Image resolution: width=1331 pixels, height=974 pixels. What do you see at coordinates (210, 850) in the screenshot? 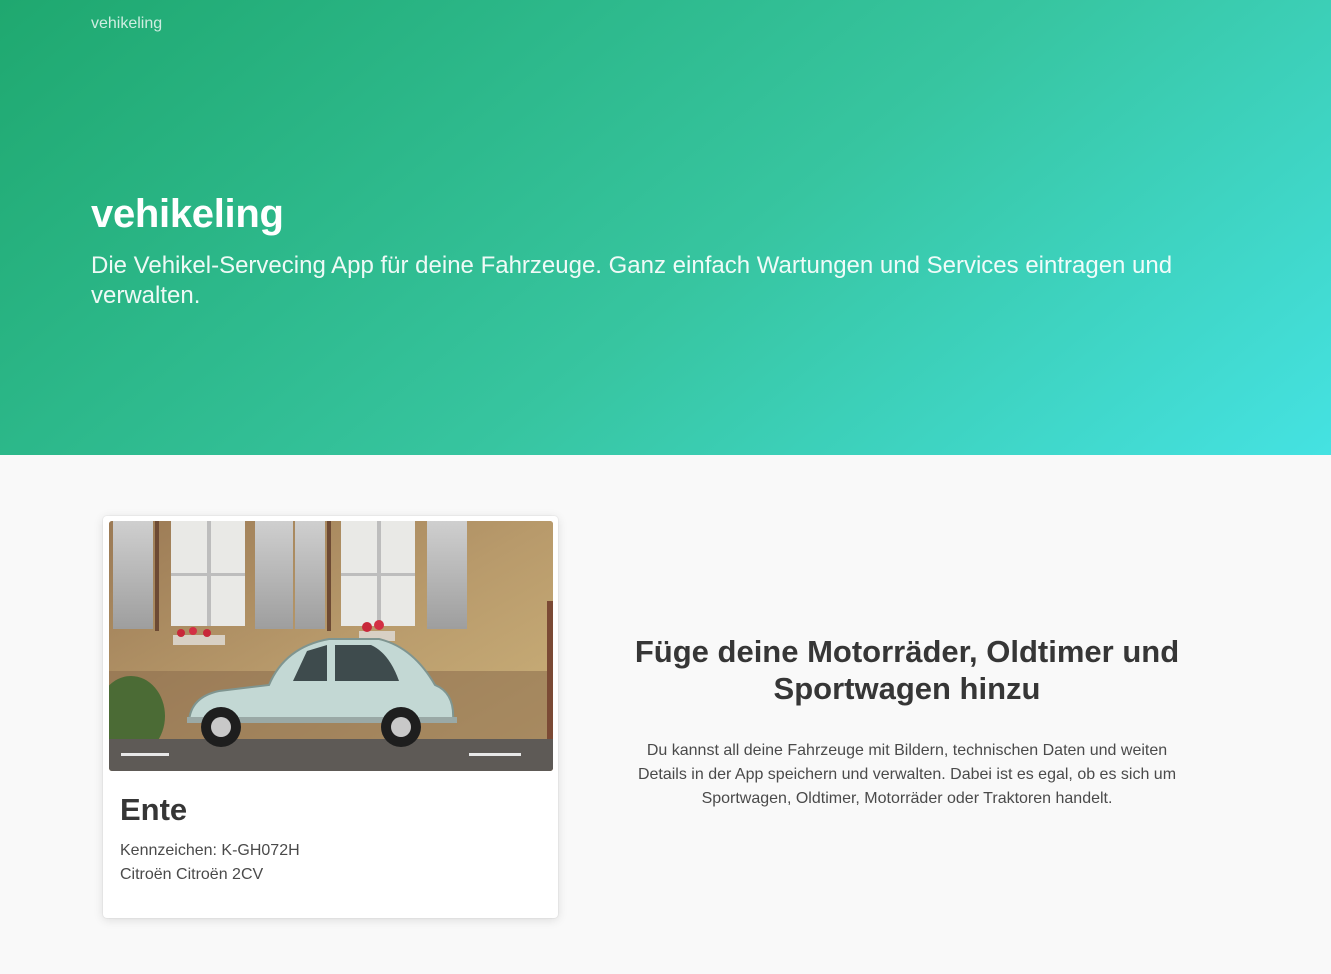
I see `vehicle-plate: Kennzeichen: K-GH072H` at bounding box center [210, 850].